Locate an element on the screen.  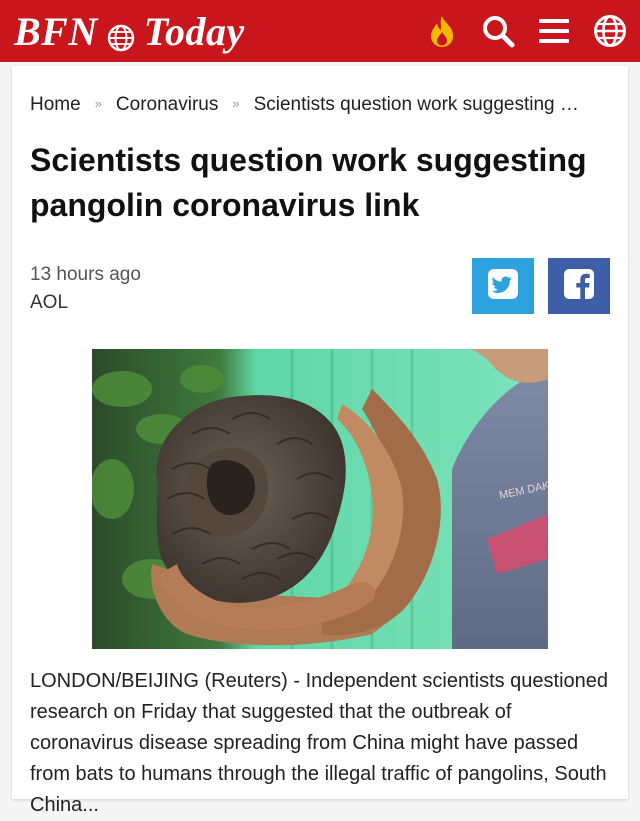
article-source: AOL is located at coordinates (85, 303).